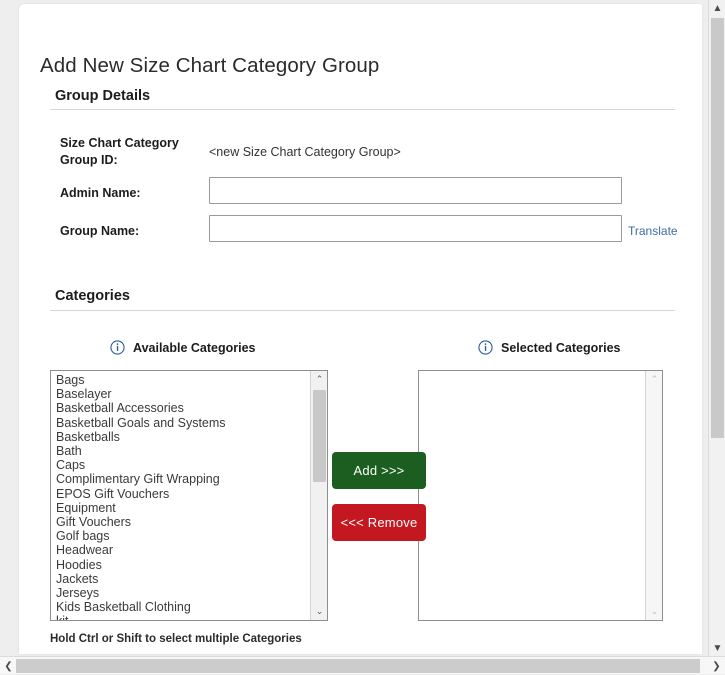 The image size is (725, 675). What do you see at coordinates (194, 347) in the screenshot?
I see `available-categories-label: Available Categories` at bounding box center [194, 347].